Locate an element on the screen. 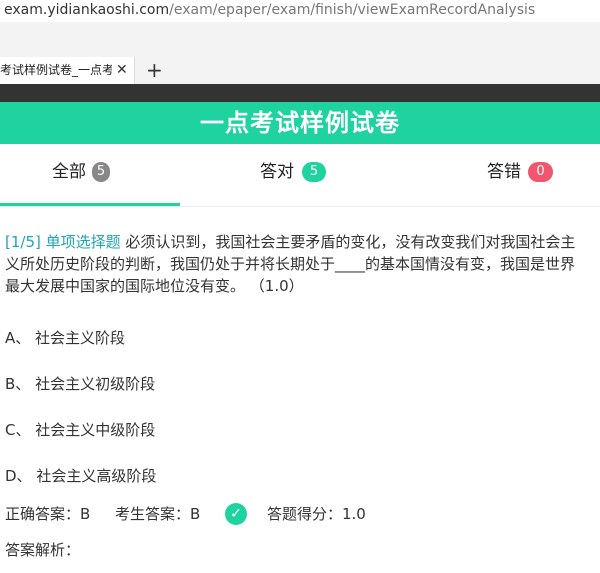 The width and height of the screenshot is (600, 573). tab-wrong-count-badge: 0 is located at coordinates (540, 172).